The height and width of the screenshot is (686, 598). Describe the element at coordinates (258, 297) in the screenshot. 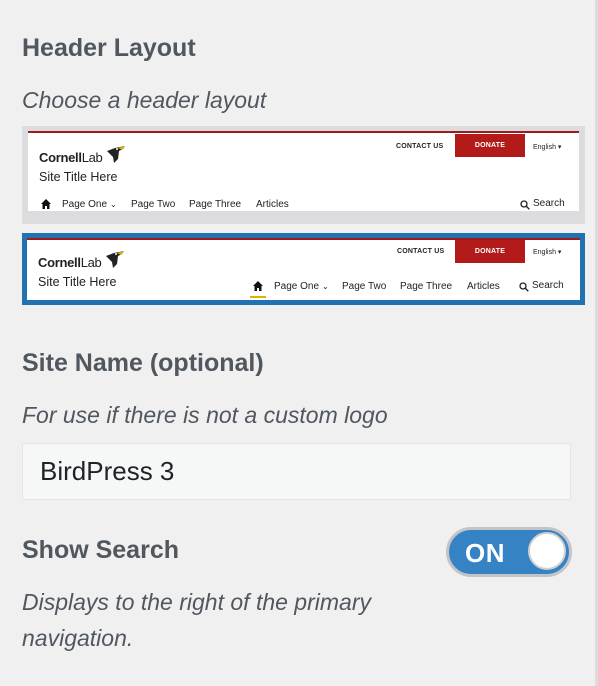

I see `home-active-indicator` at that location.